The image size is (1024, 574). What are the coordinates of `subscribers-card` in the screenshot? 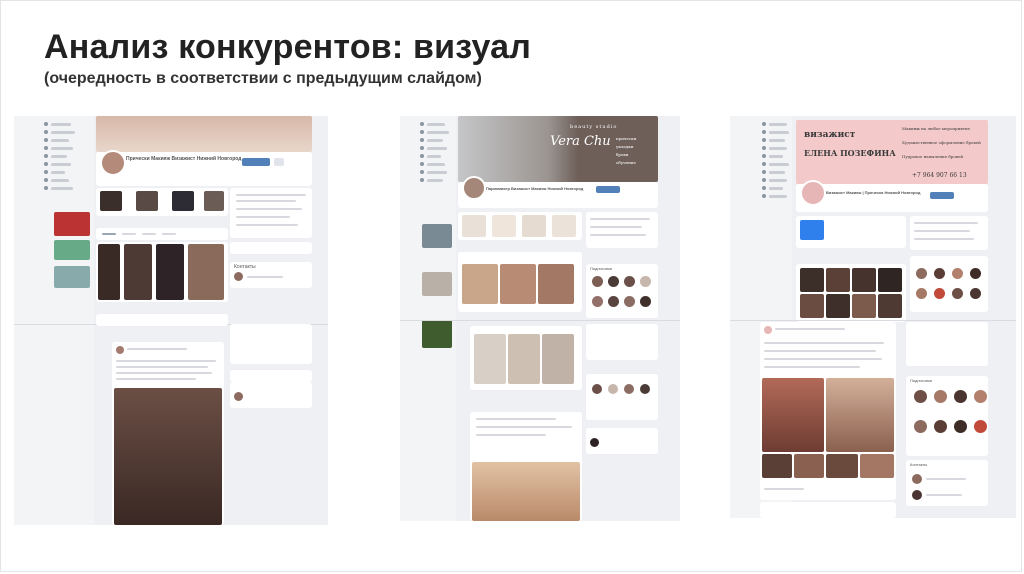 It's located at (271, 248).